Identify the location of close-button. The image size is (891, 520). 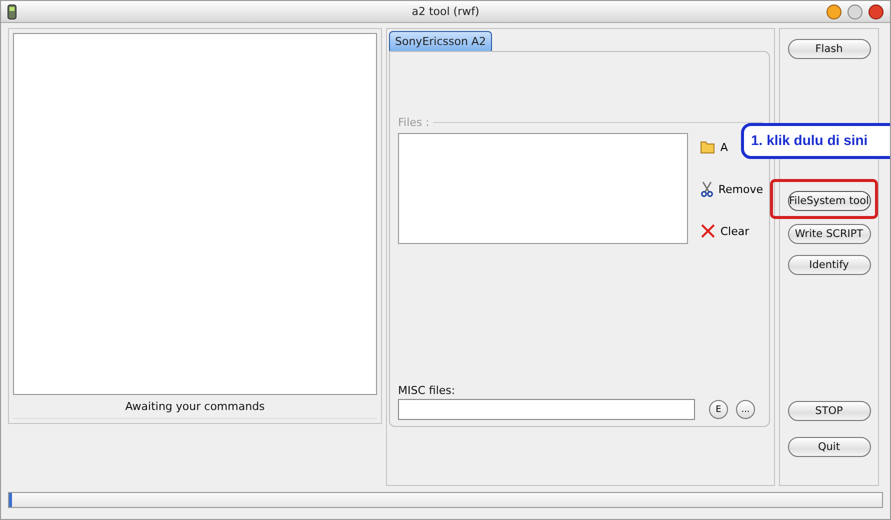
(876, 12).